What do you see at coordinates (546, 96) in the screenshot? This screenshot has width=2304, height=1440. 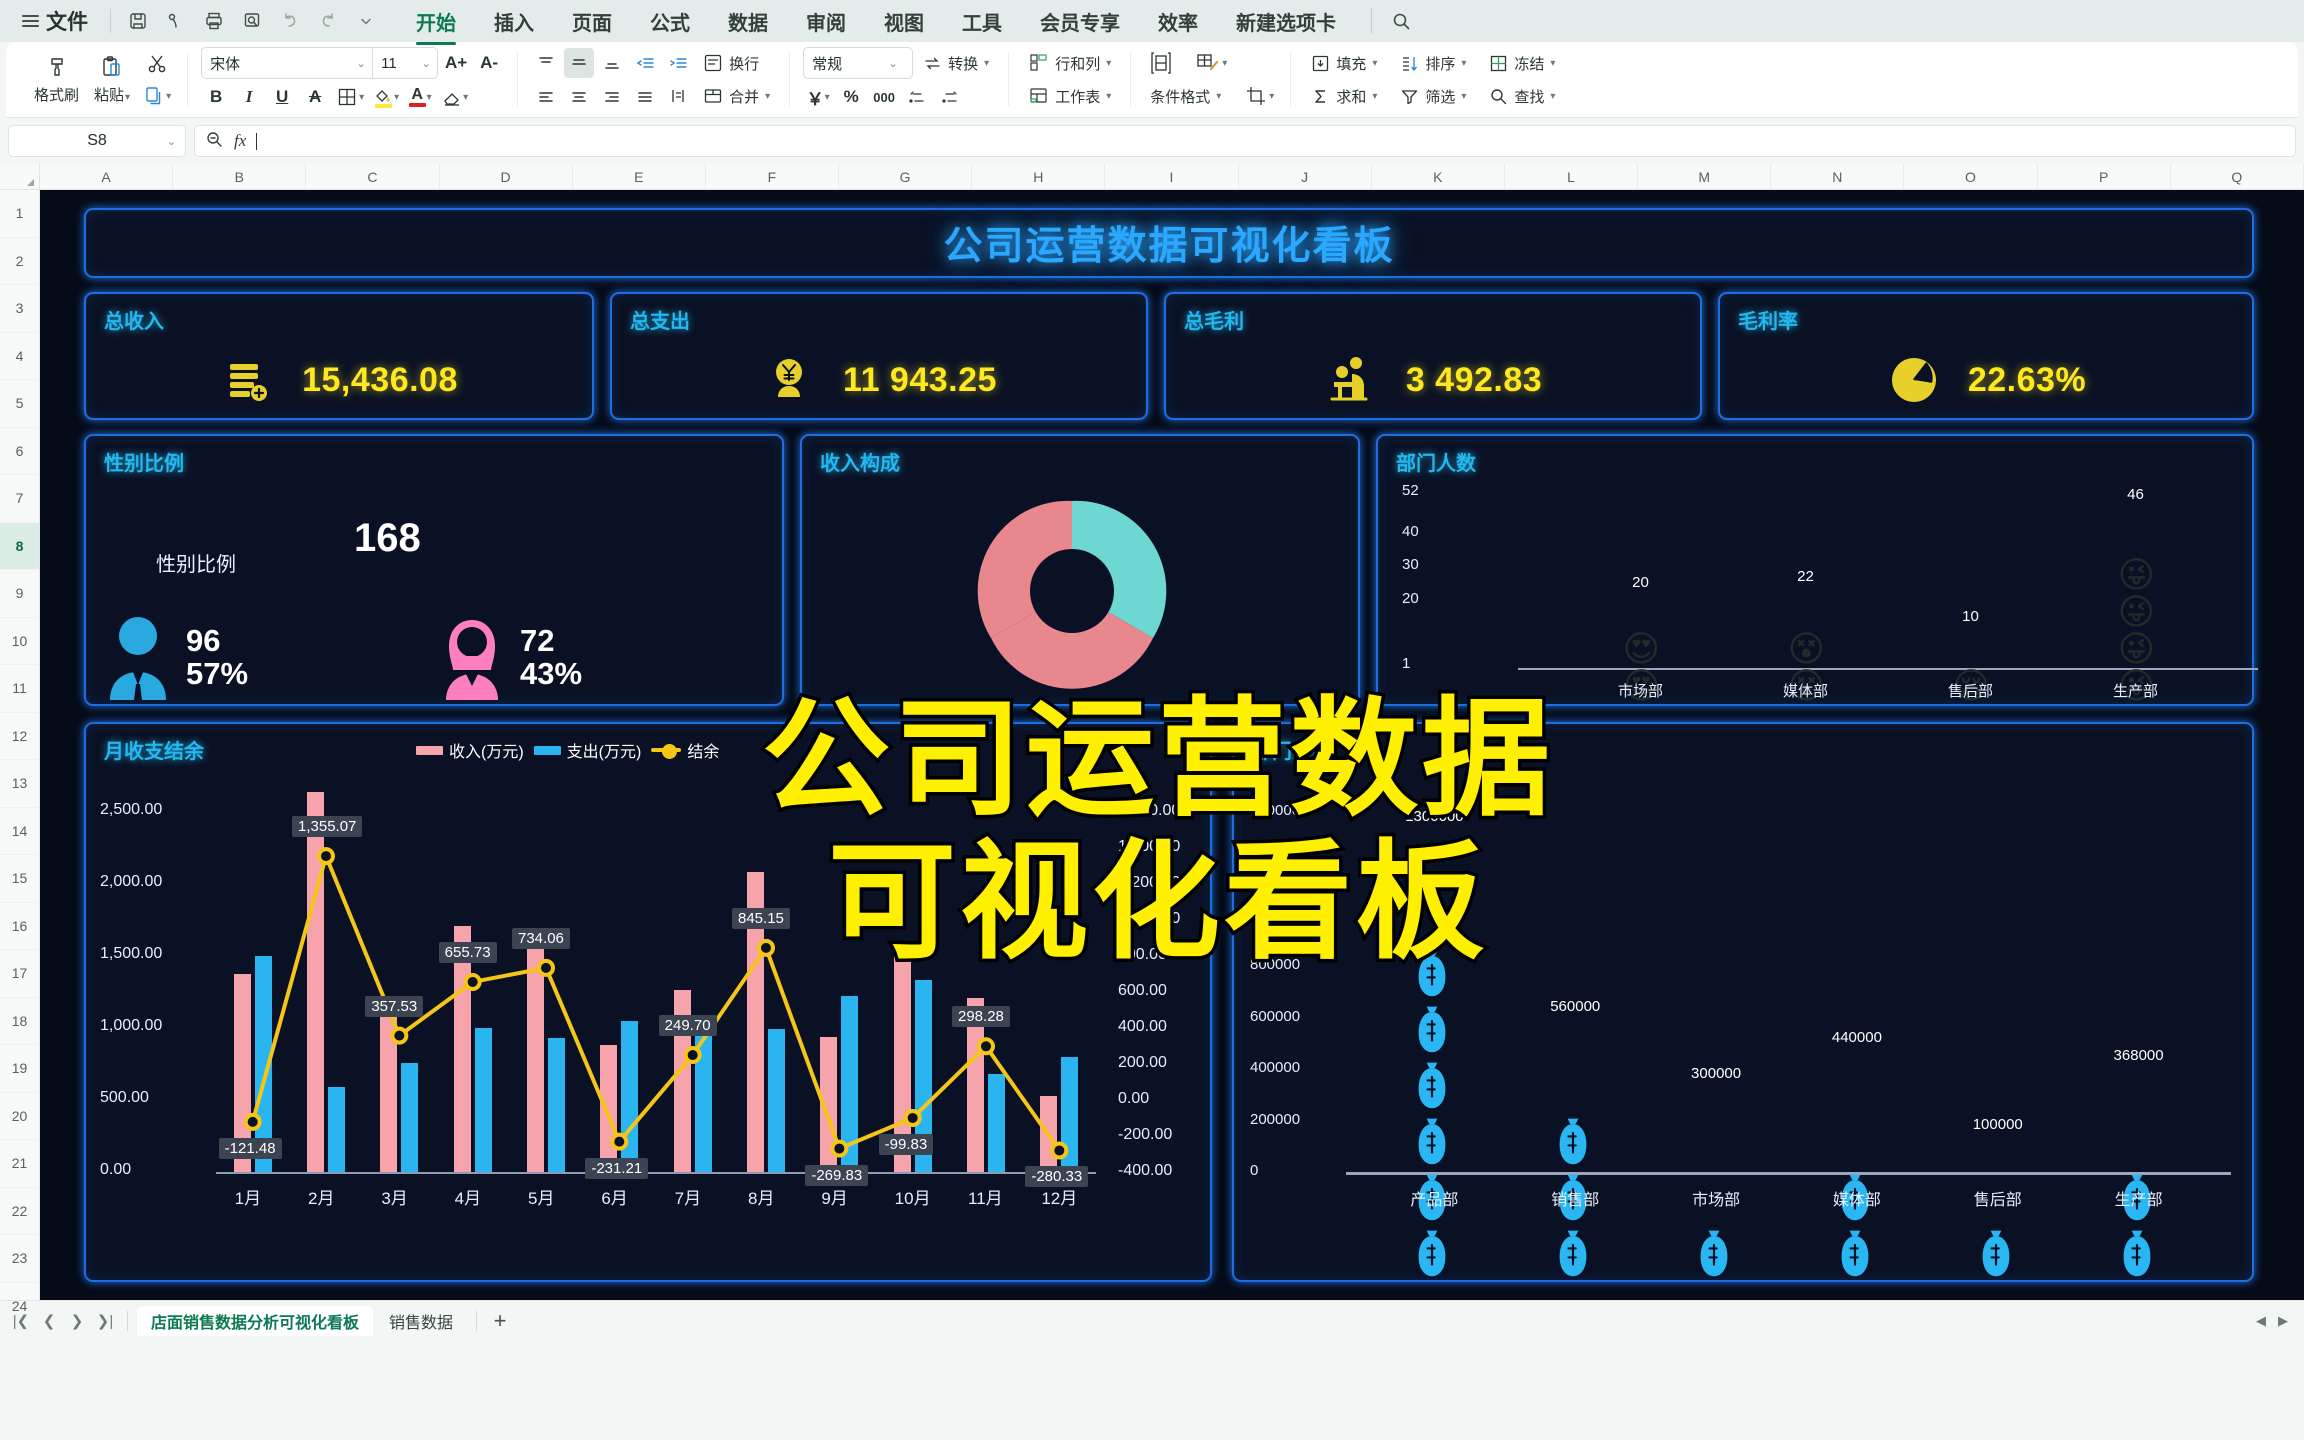 I see `align-left-icon` at bounding box center [546, 96].